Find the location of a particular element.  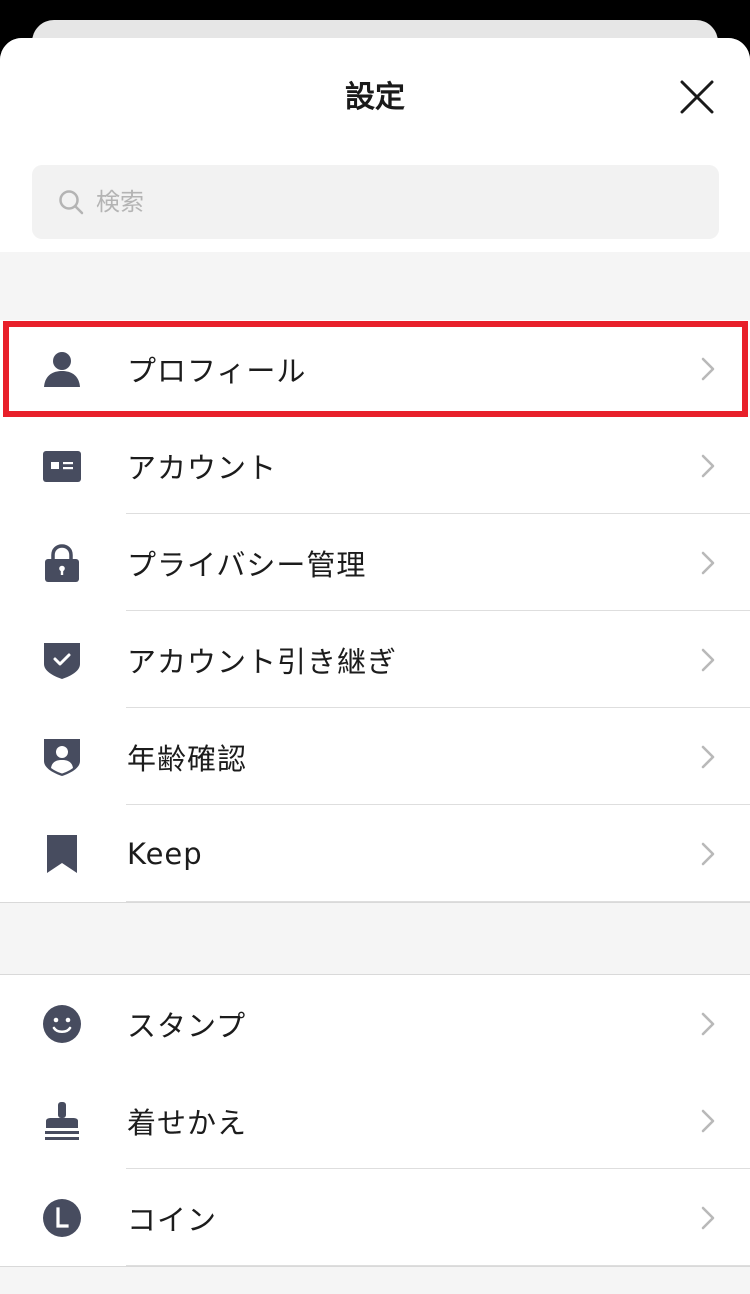

stamp-brush-icon is located at coordinates (62, 1121).